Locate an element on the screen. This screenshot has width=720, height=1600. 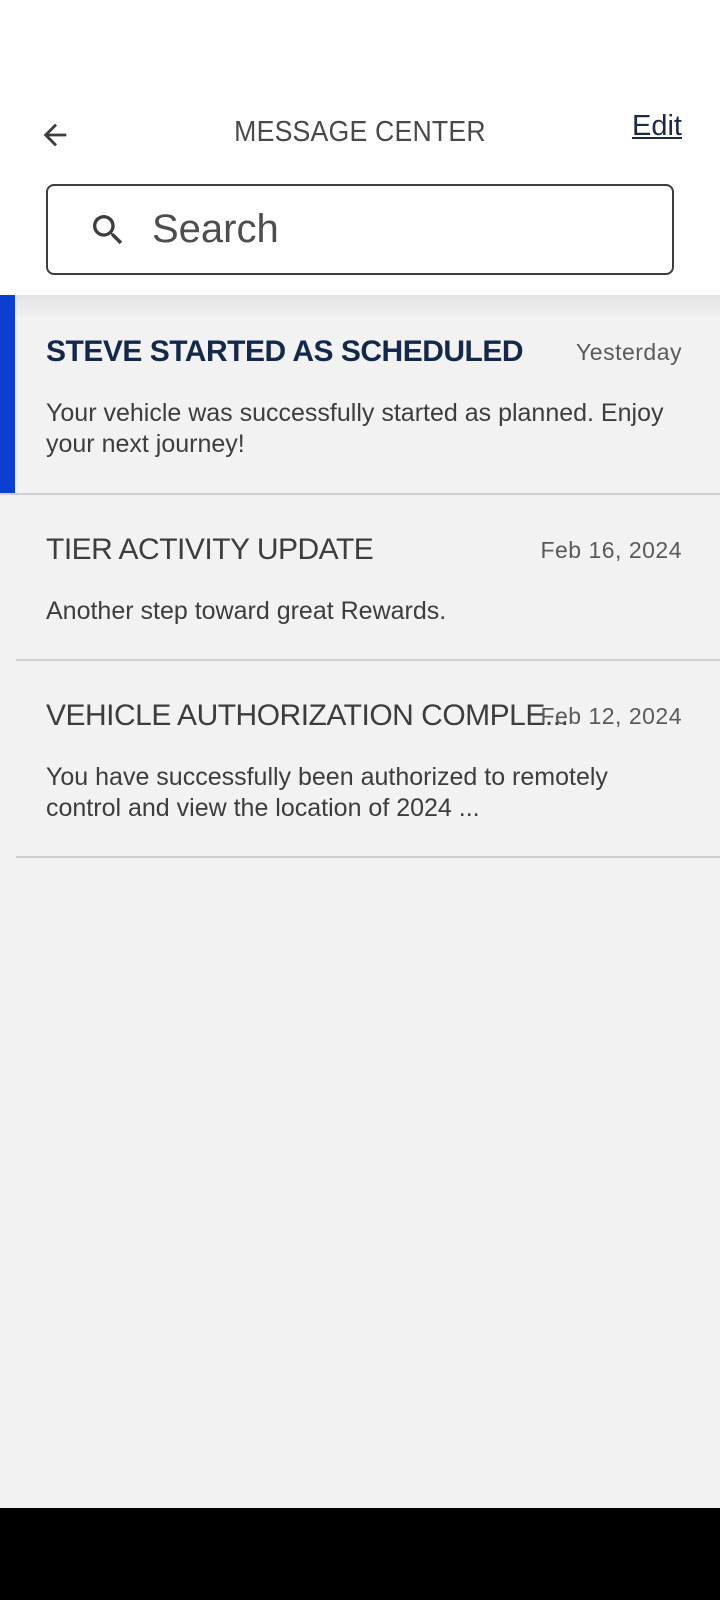
page-title: MESSAGE CENTER is located at coordinates (360, 132).